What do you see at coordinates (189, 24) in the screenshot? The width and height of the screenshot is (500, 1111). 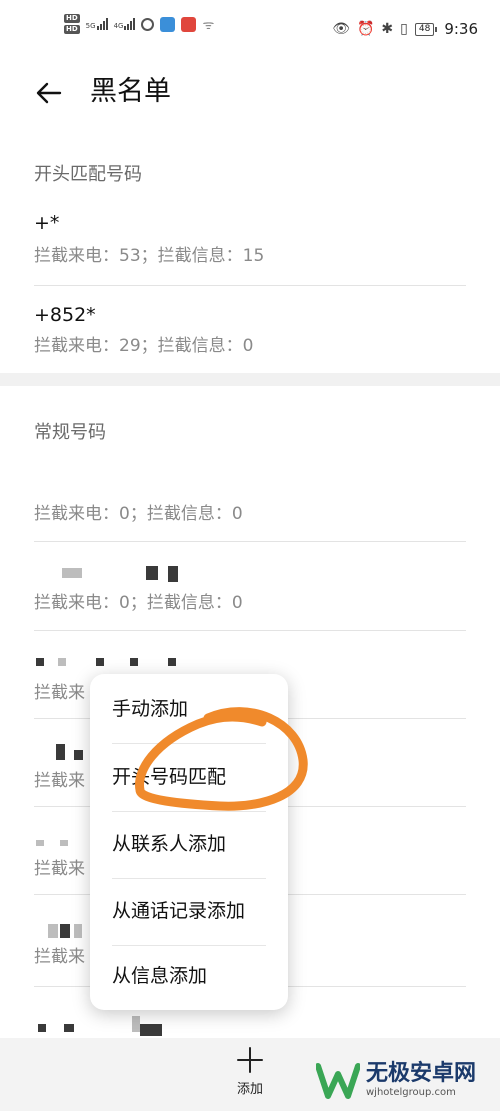 I see `health-app-icon` at bounding box center [189, 24].